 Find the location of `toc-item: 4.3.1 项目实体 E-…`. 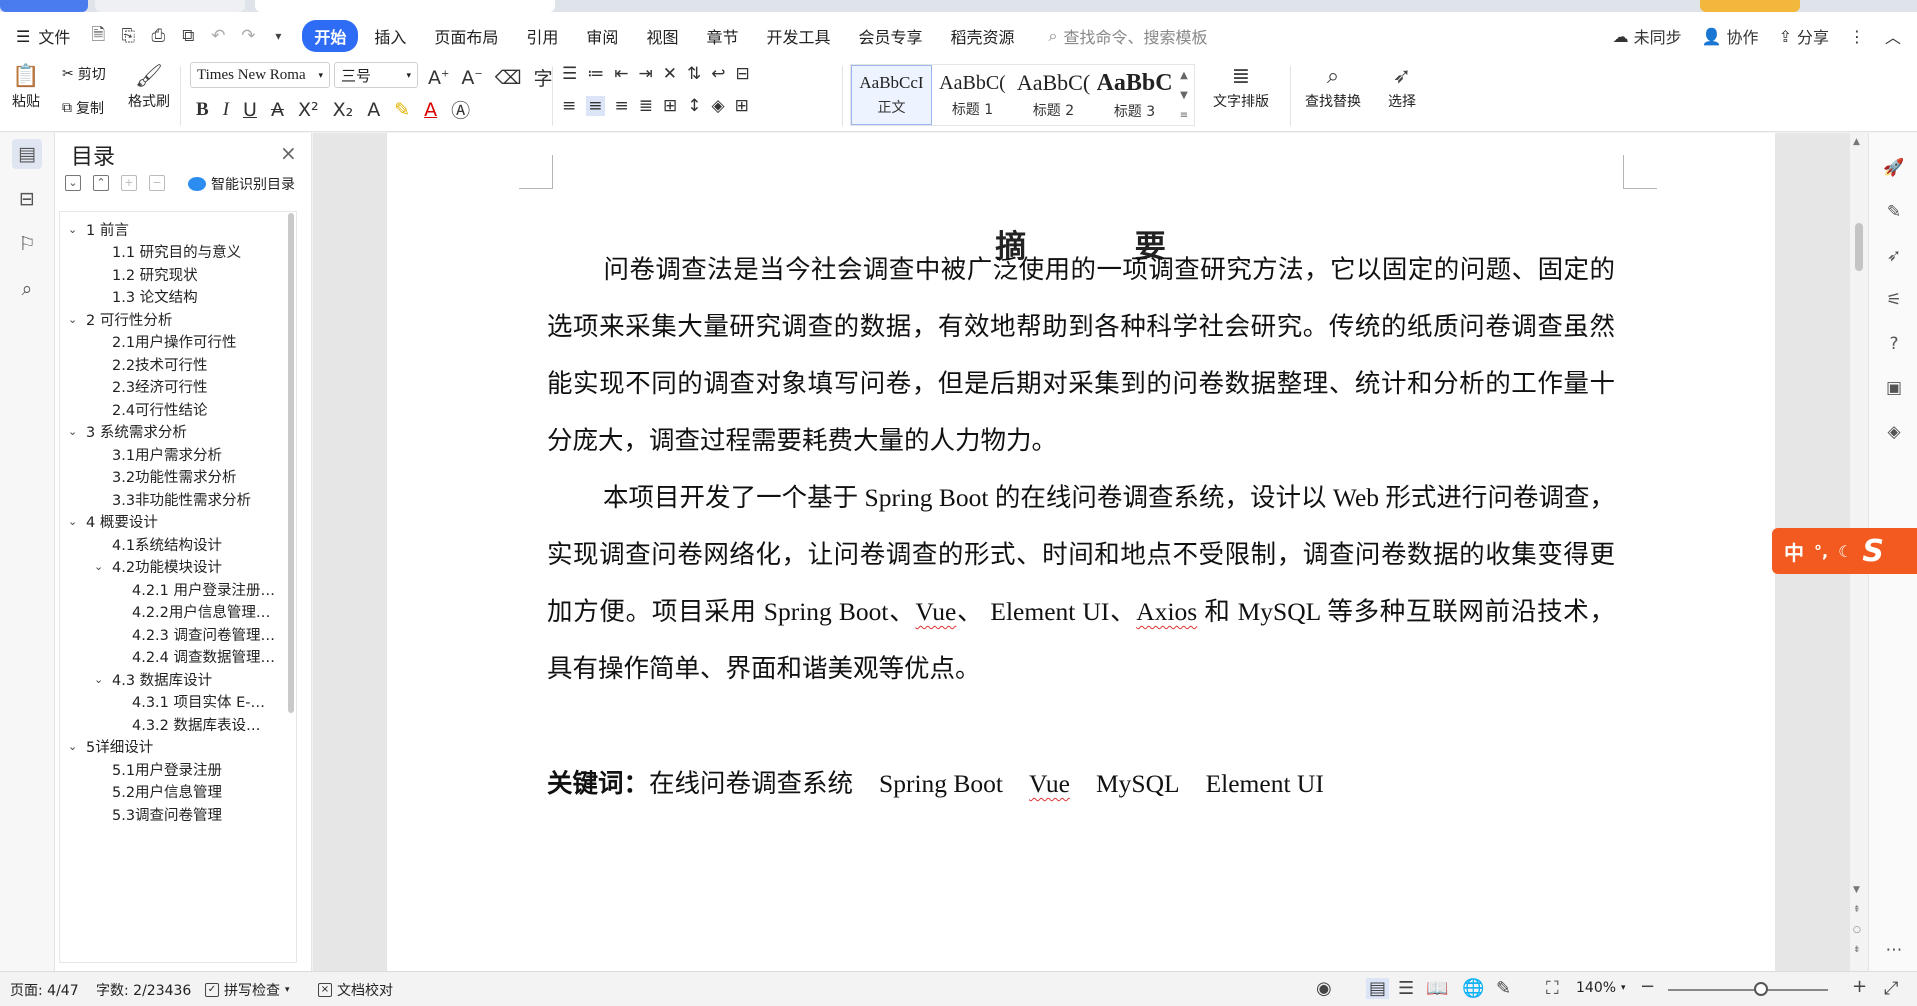

toc-item: 4.3.1 项目实体 E-… is located at coordinates (198, 702).